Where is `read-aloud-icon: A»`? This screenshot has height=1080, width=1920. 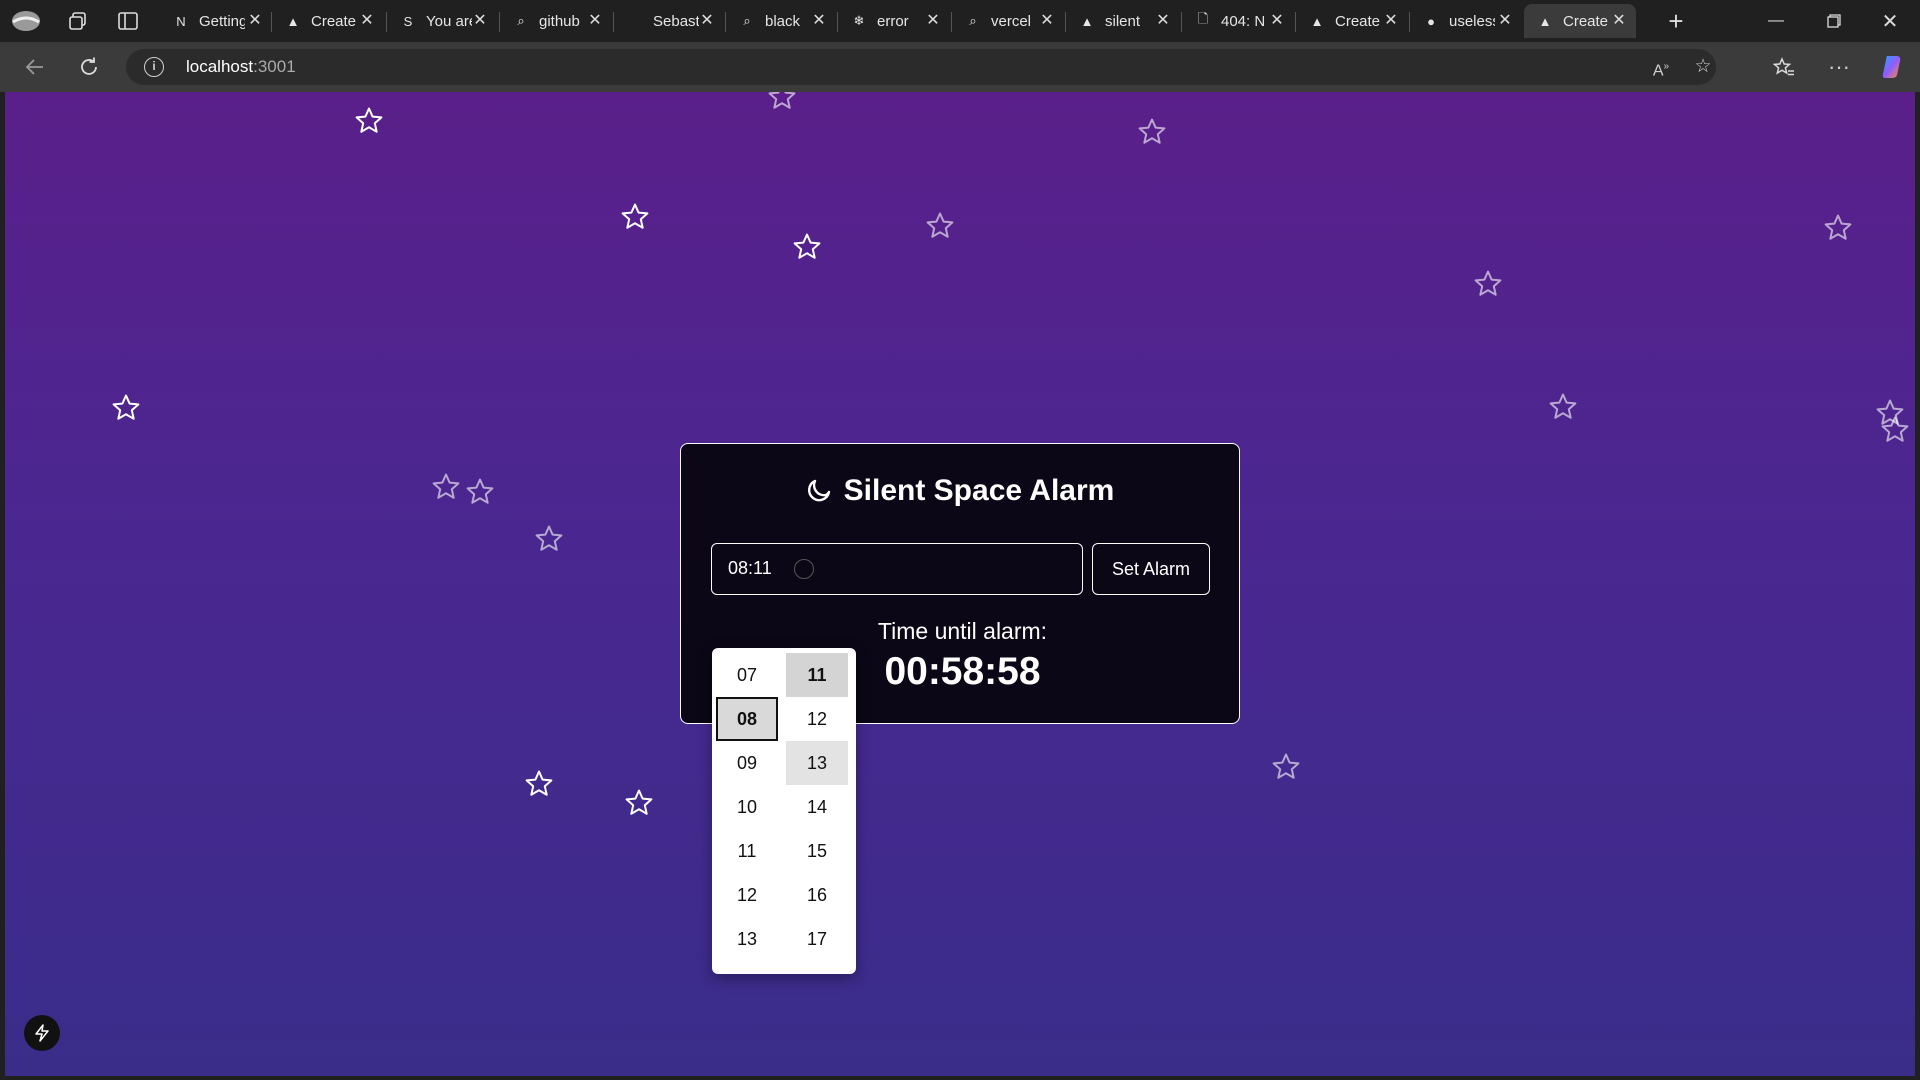
read-aloud-icon: A» is located at coordinates (1661, 67).